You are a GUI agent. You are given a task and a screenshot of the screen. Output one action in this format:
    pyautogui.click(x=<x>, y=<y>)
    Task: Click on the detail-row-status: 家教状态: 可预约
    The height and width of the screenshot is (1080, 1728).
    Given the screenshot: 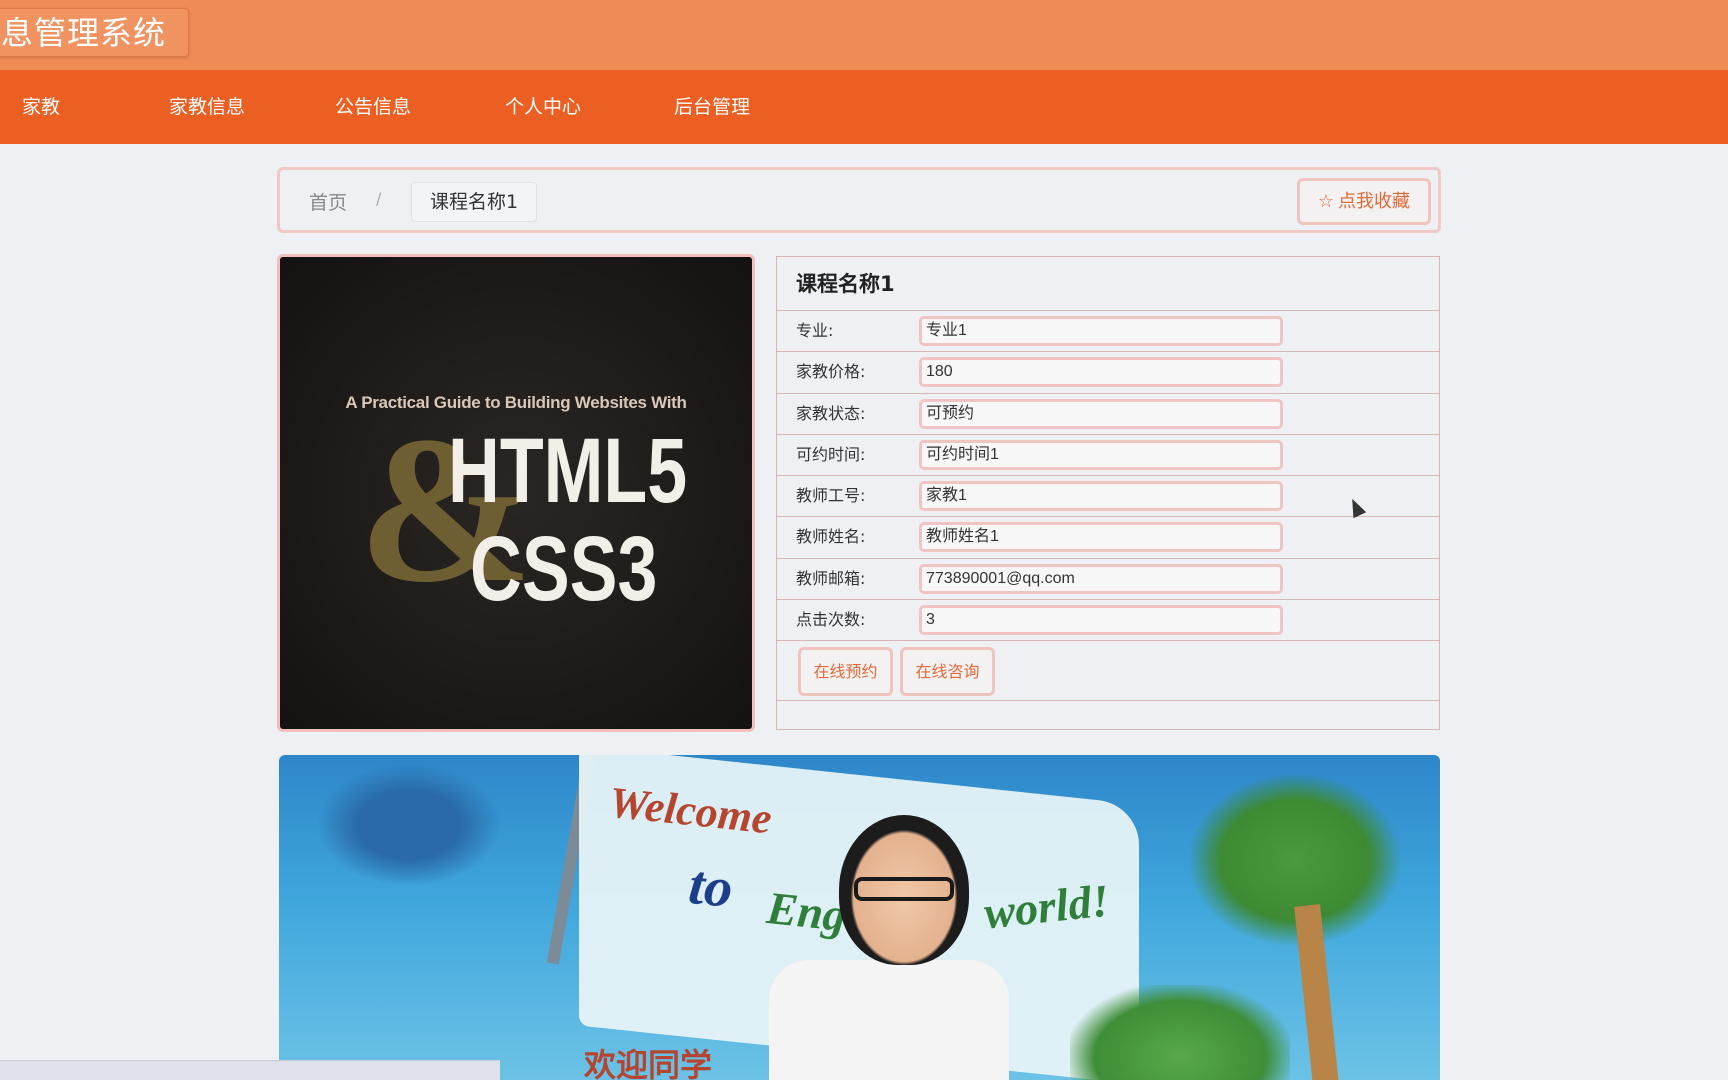 What is the action you would take?
    pyautogui.click(x=1108, y=414)
    